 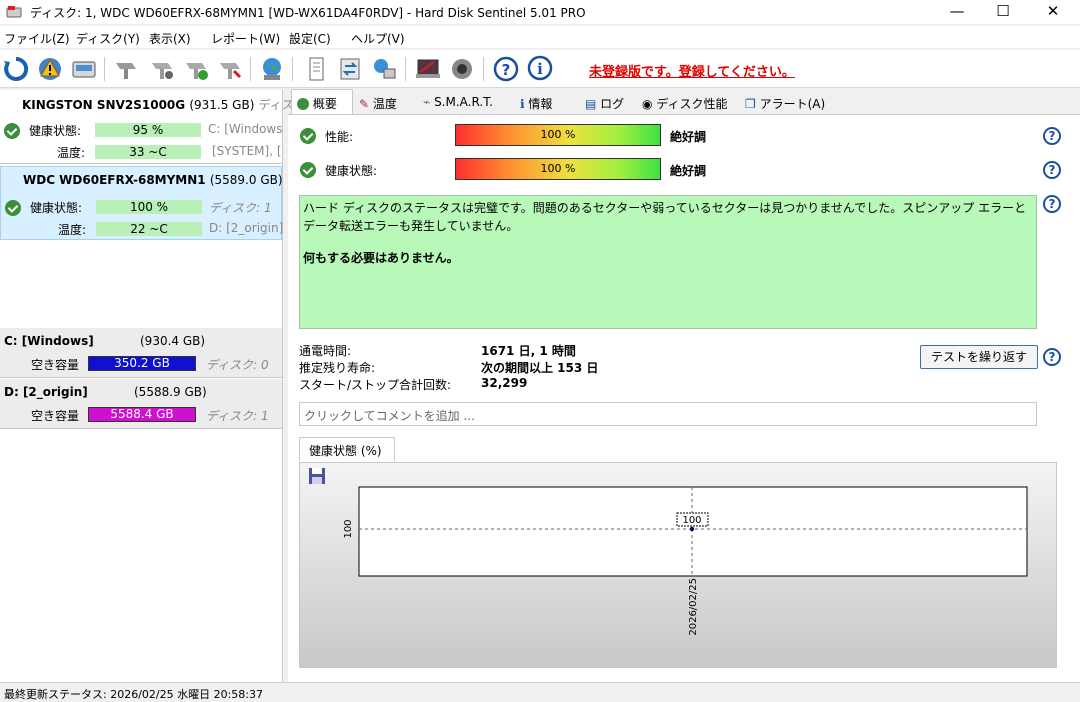 I want to click on data-point, so click(x=692, y=529).